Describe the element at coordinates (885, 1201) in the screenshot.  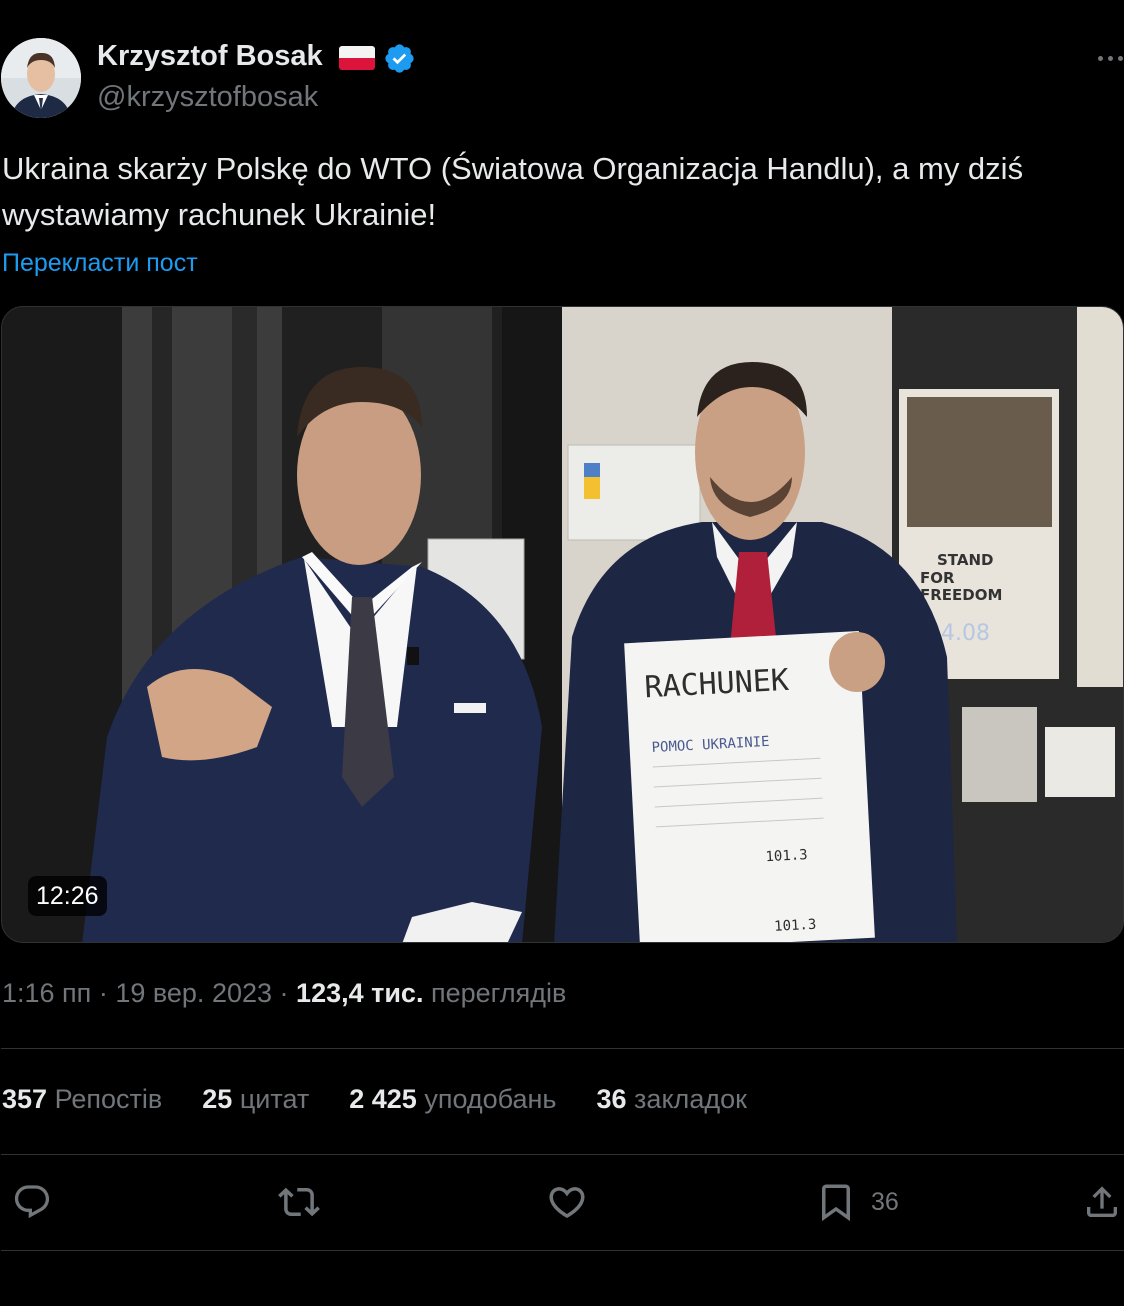
I see `bookmark-count: 36` at that location.